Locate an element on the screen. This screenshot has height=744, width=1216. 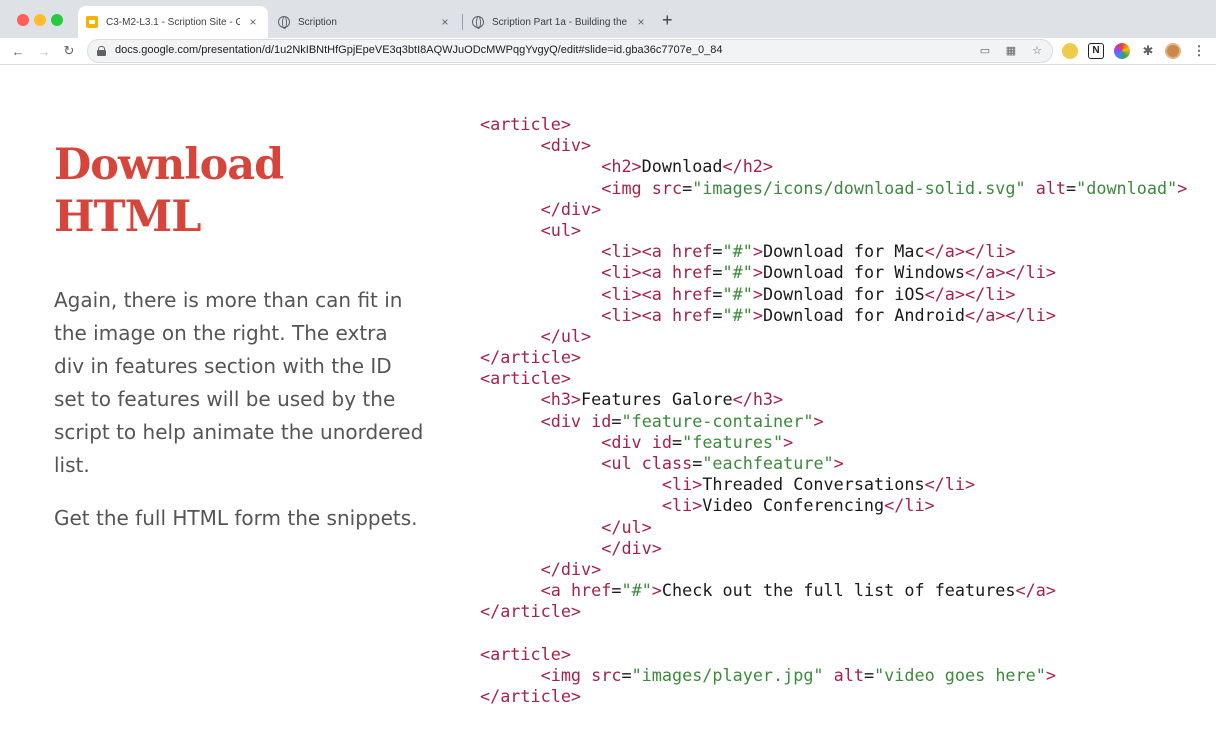
bookmark-star-icon: ☆ is located at coordinates (1037, 51).